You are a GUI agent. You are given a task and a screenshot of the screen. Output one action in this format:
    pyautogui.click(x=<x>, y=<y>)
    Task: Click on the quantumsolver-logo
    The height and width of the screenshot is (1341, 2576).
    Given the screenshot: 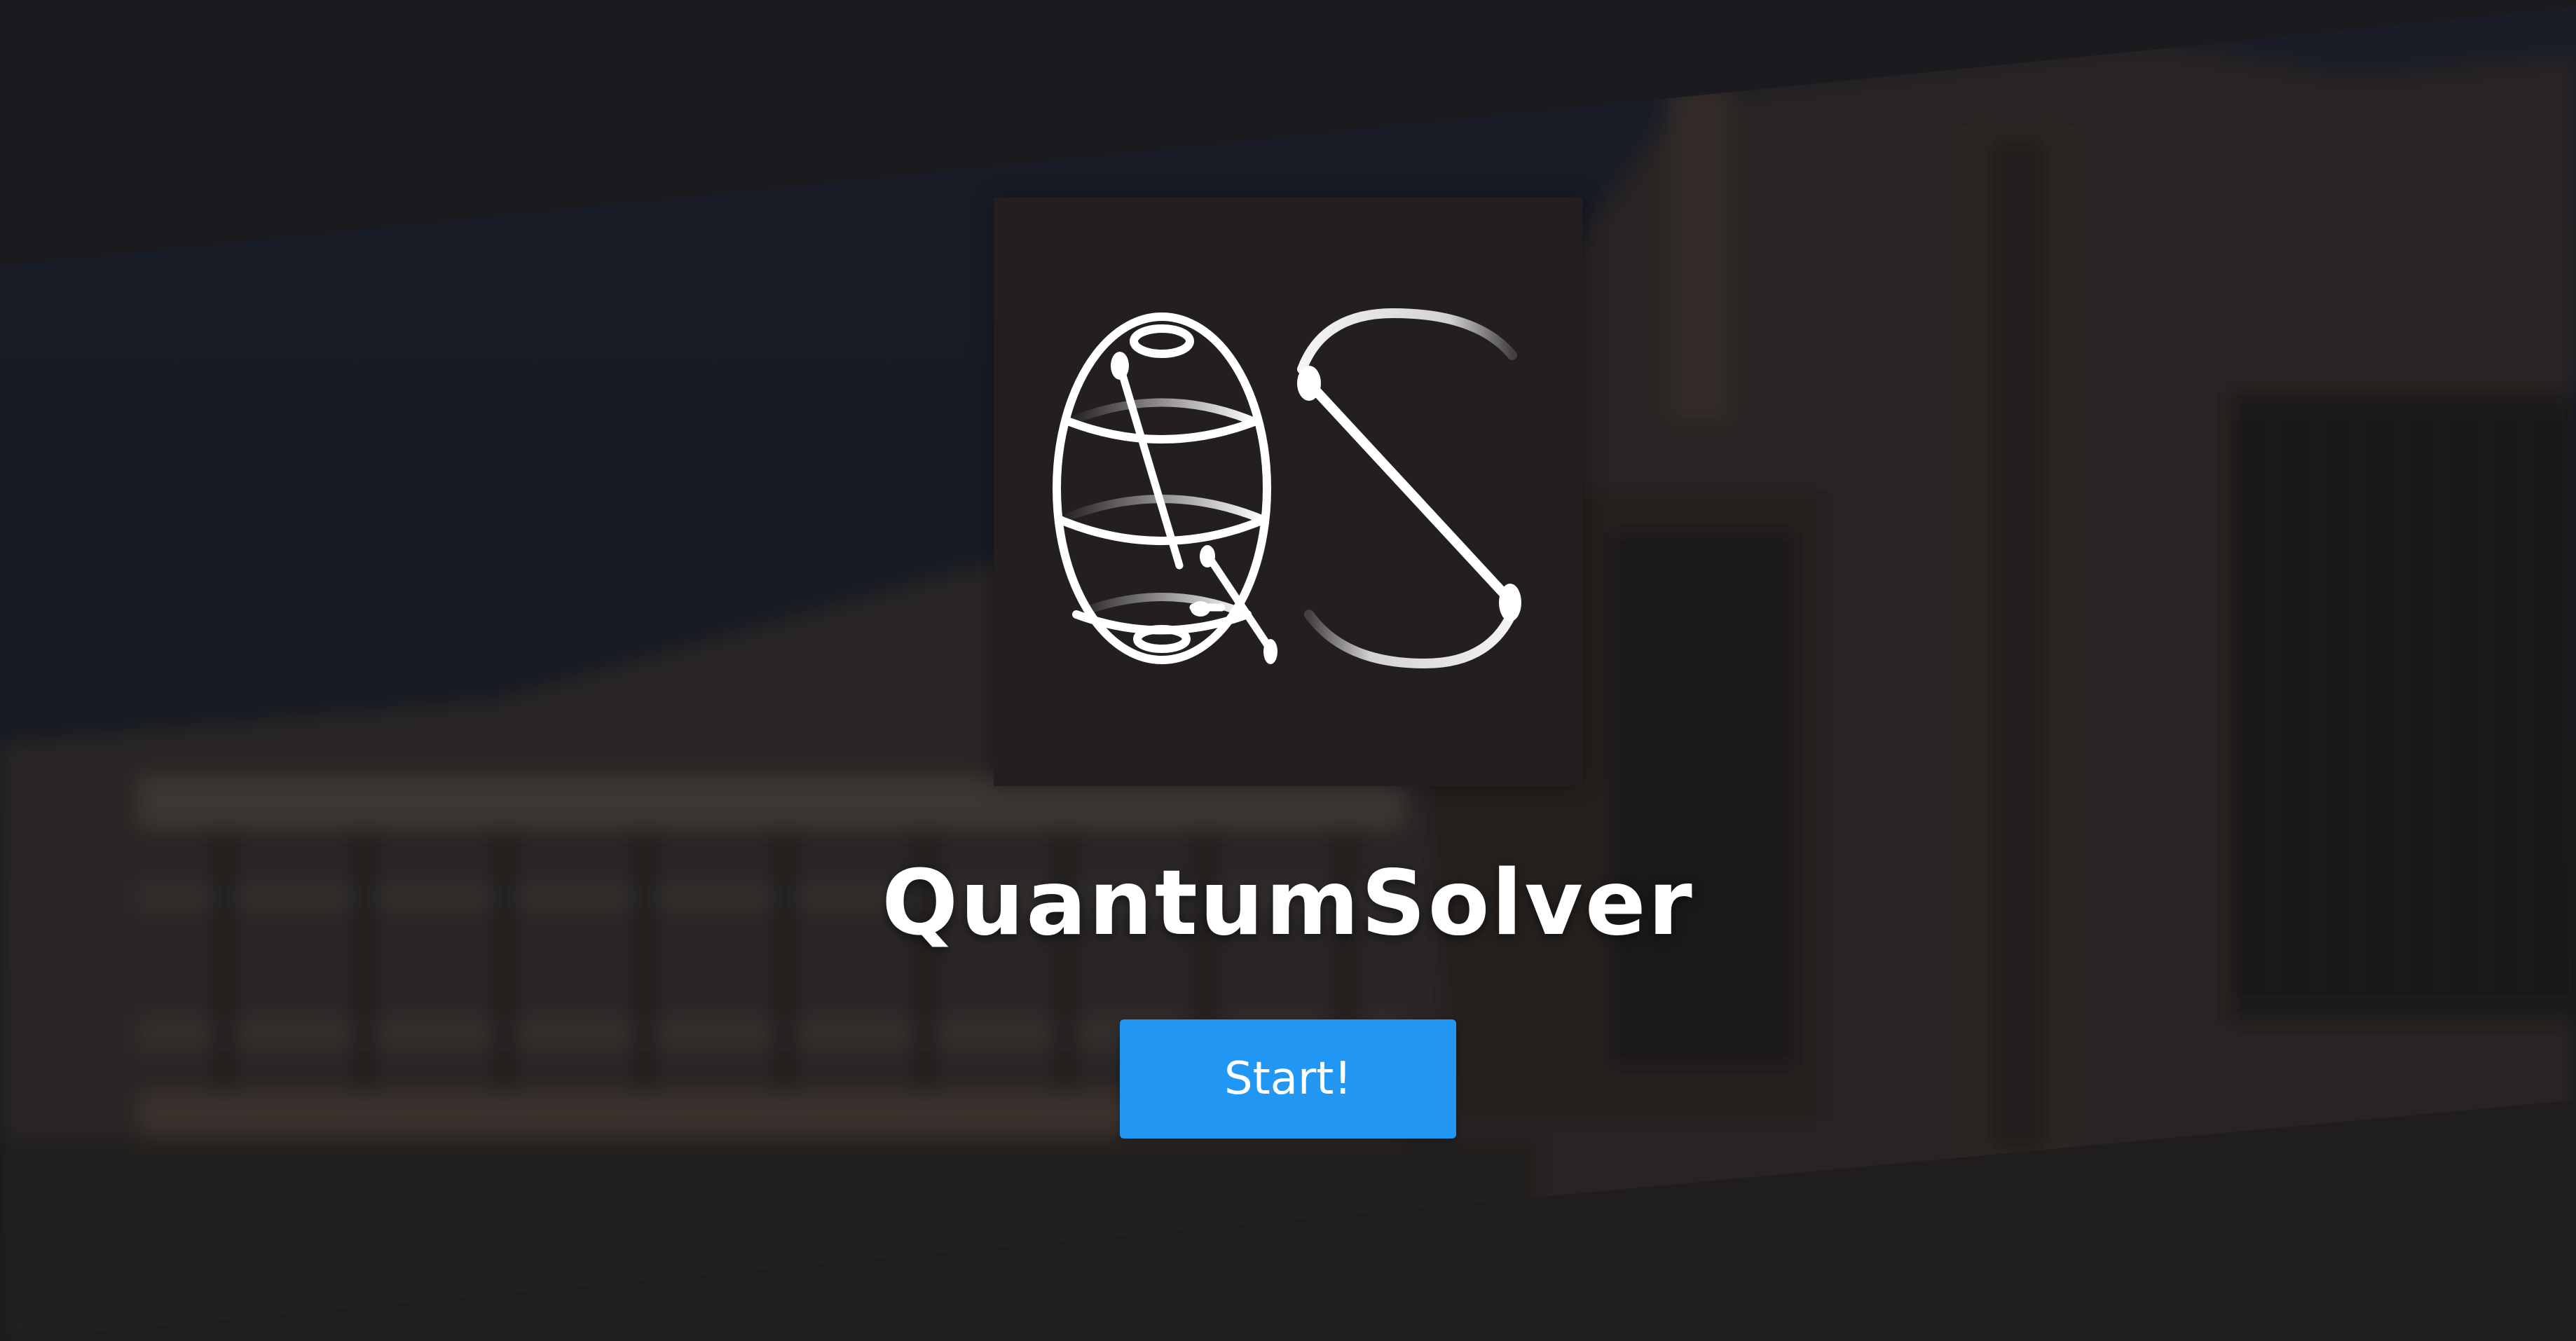 What is the action you would take?
    pyautogui.click(x=1288, y=492)
    